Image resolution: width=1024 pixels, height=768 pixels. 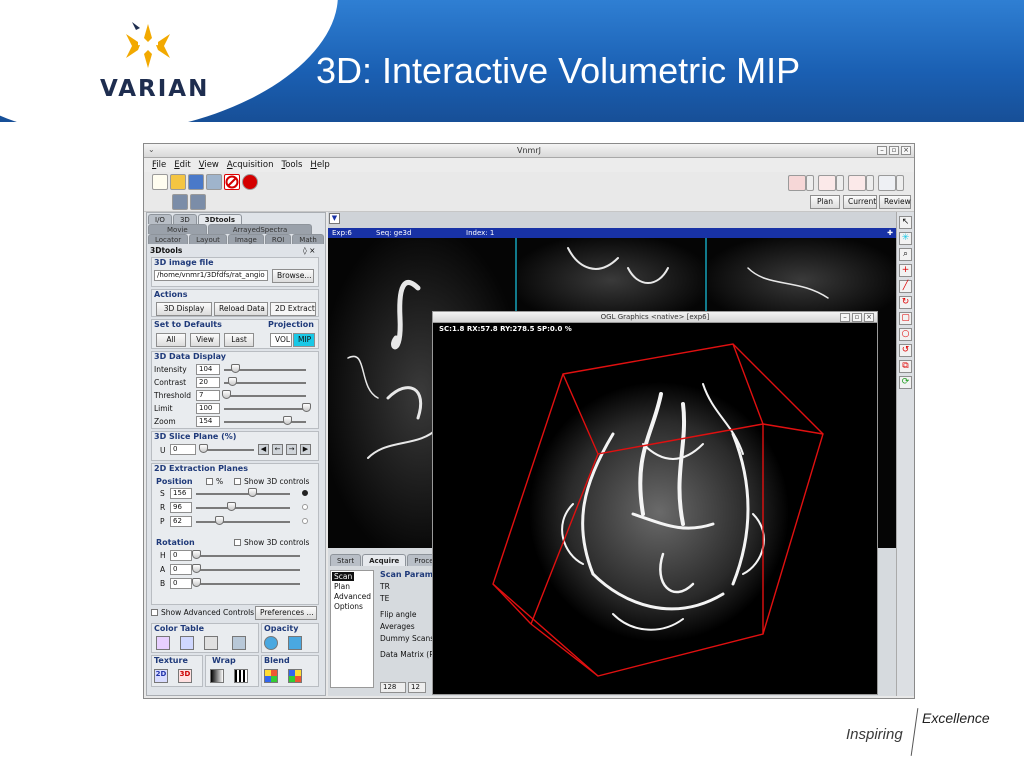 What do you see at coordinates (208, 395) in the screenshot?
I see `display-row-field: 7` at bounding box center [208, 395].